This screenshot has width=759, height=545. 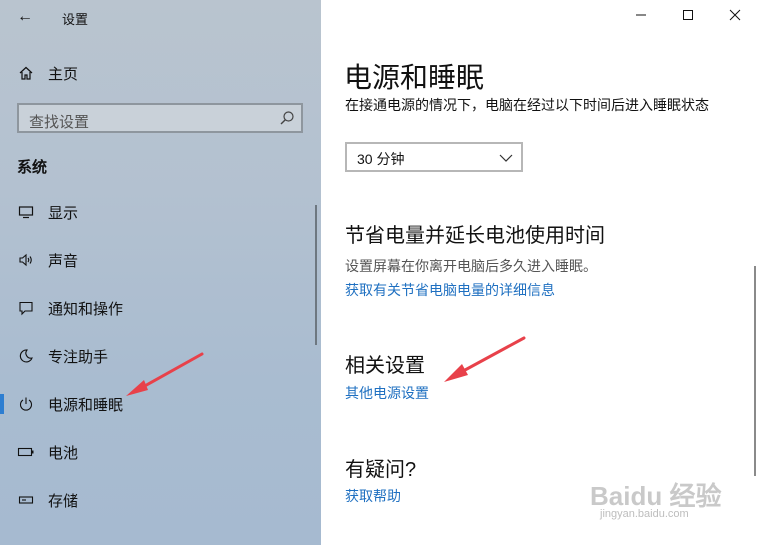 I want to click on search-icon, so click(x=287, y=118).